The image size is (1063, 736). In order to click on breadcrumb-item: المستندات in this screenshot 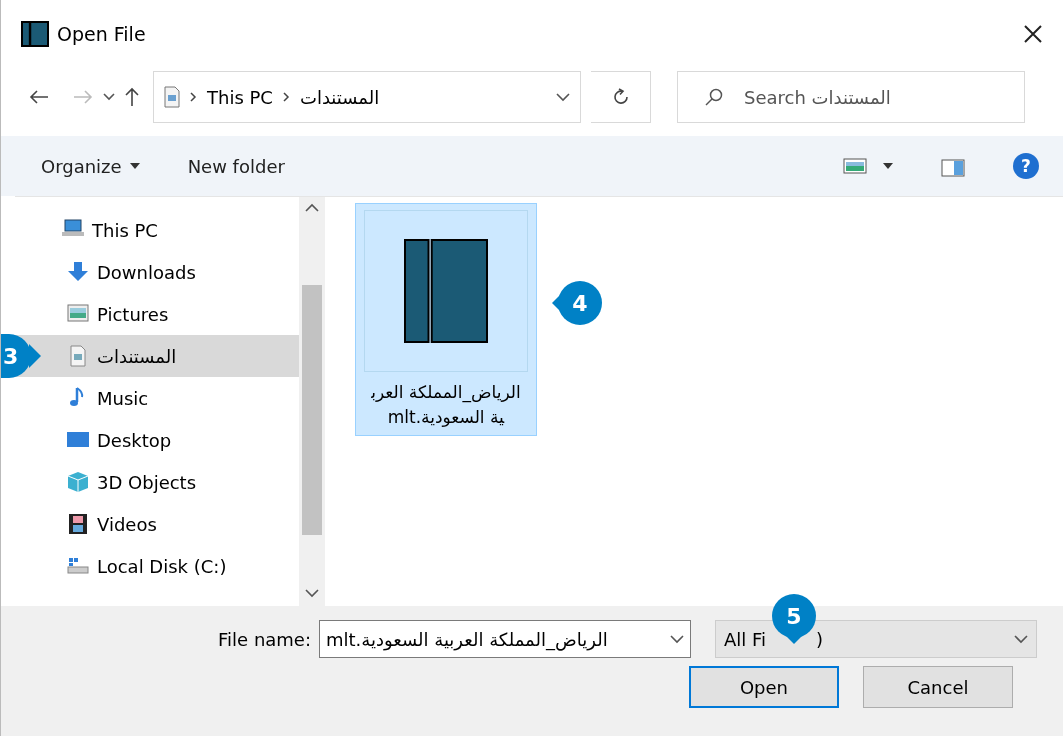, I will do `click(339, 97)`.